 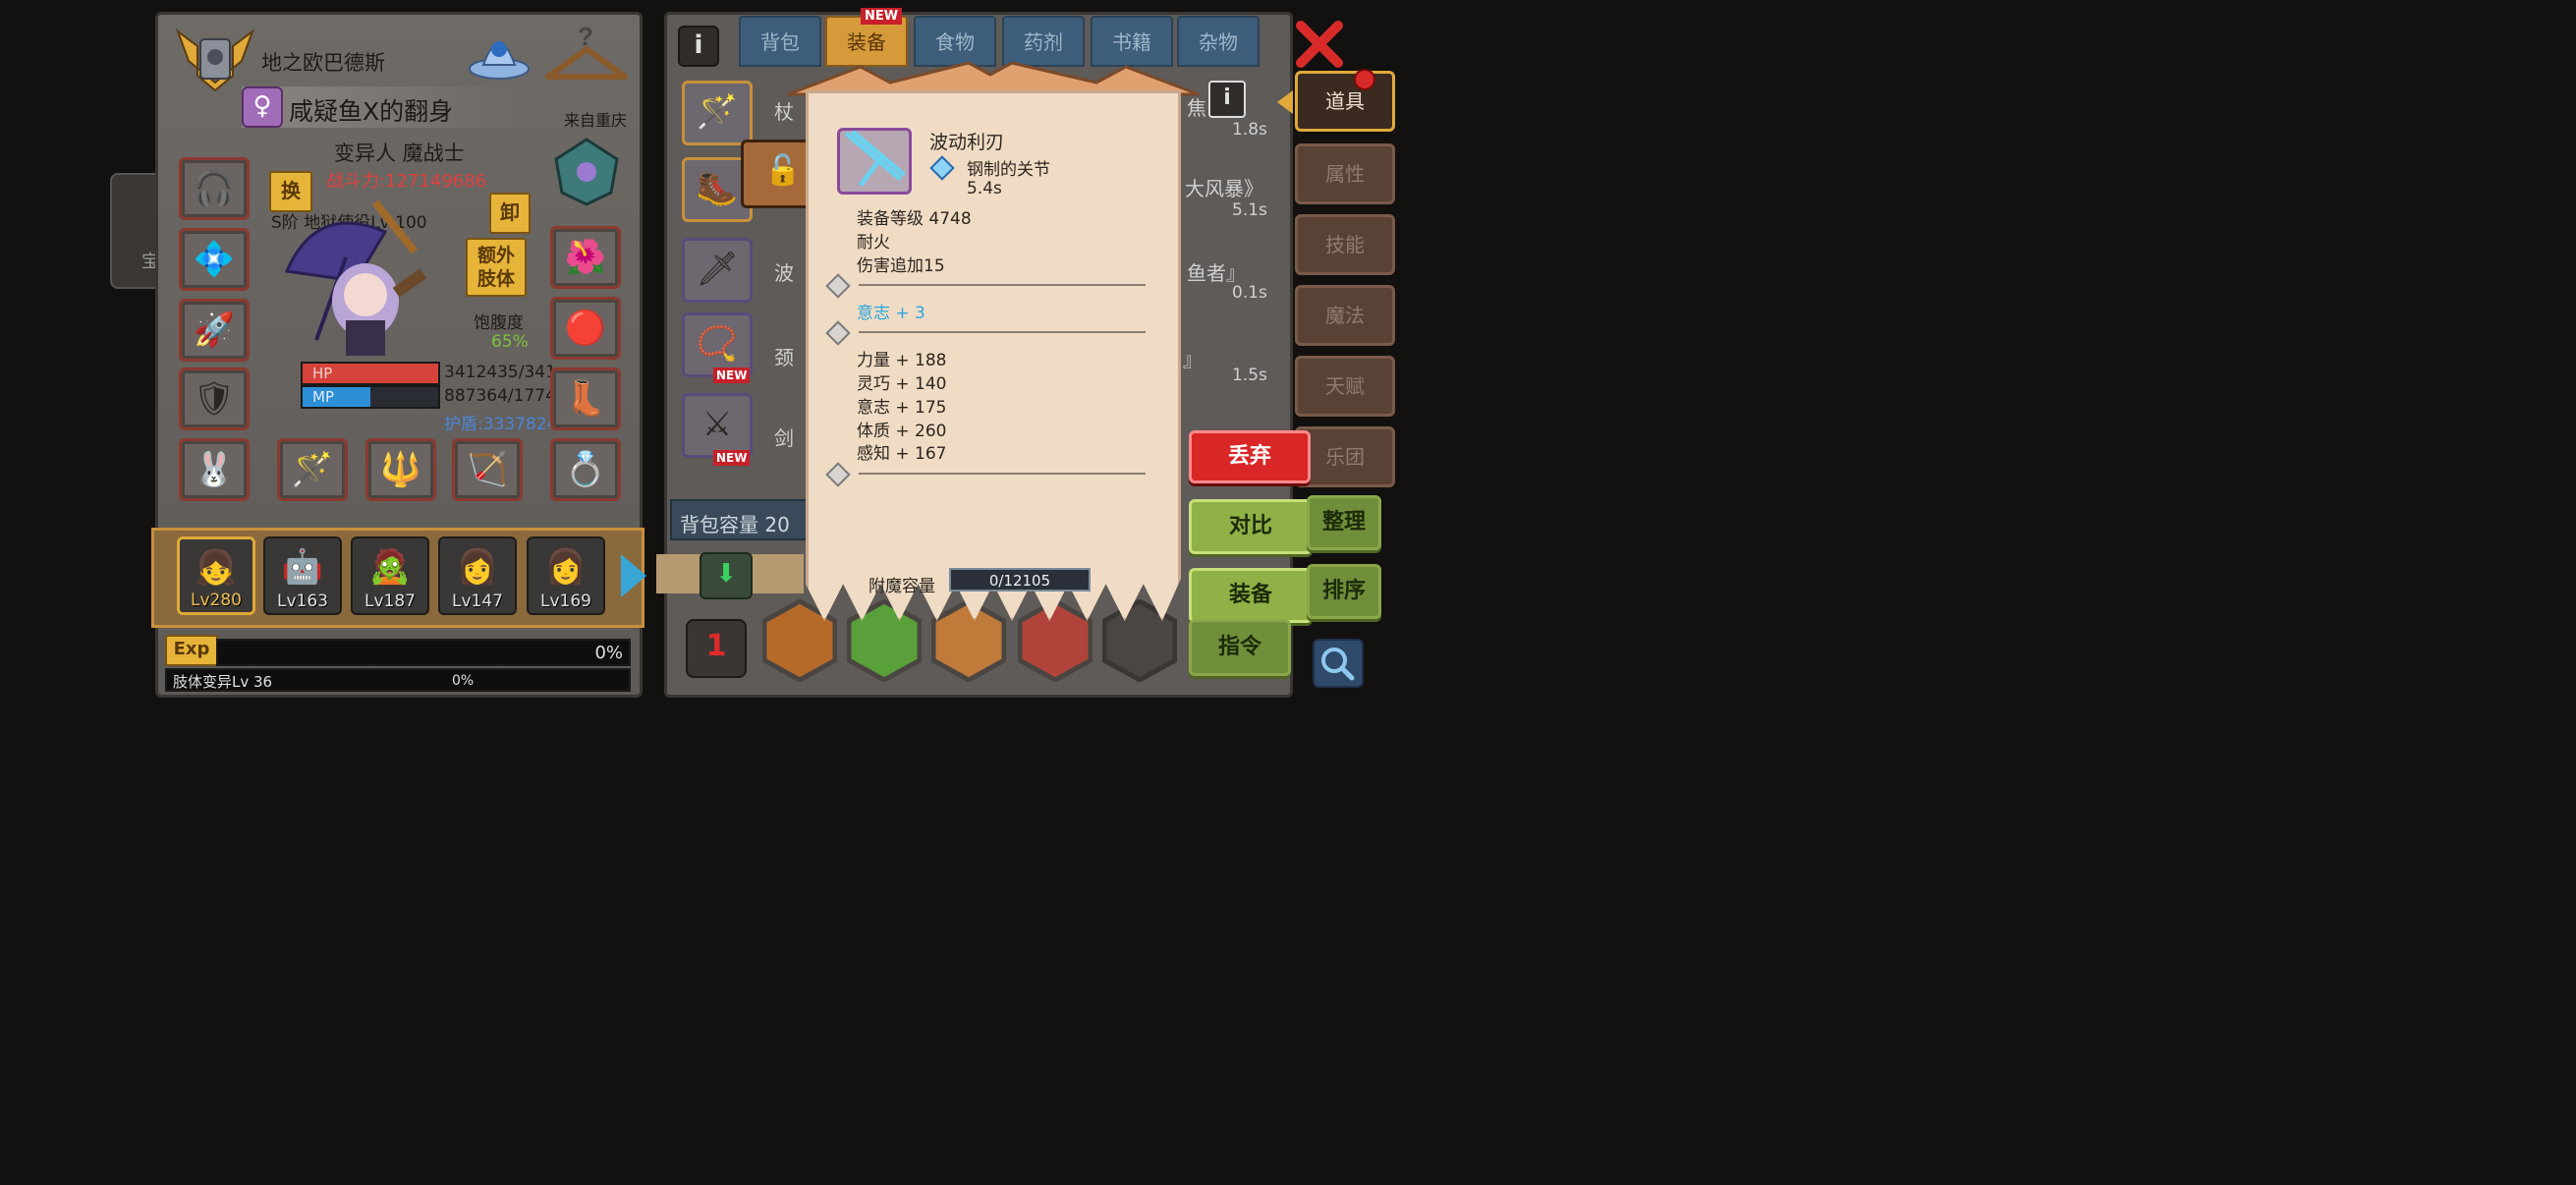 I want to click on party-member-1: 👧 Lv280, so click(x=216, y=575).